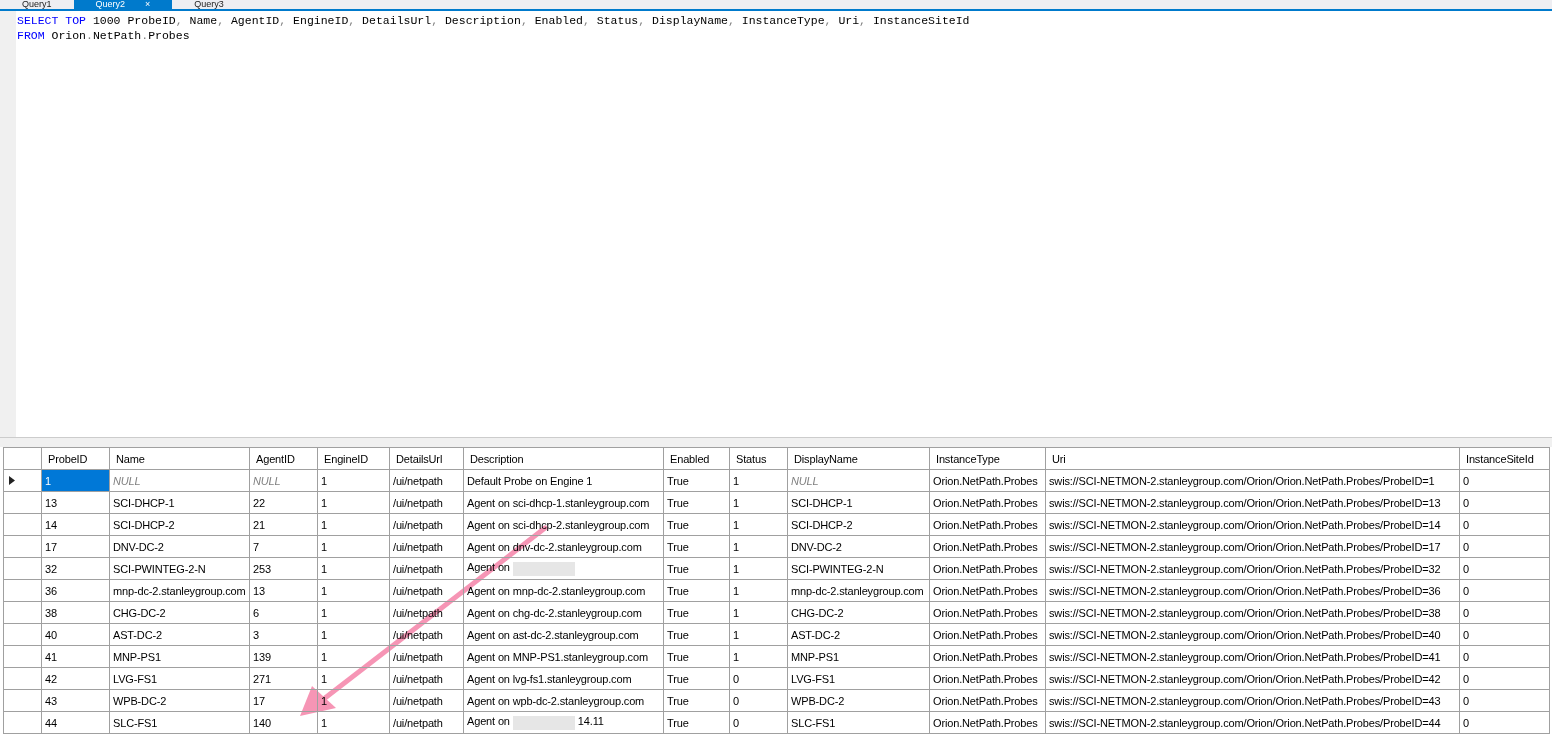  Describe the element at coordinates (22, 480) in the screenshot. I see `row-header` at that location.